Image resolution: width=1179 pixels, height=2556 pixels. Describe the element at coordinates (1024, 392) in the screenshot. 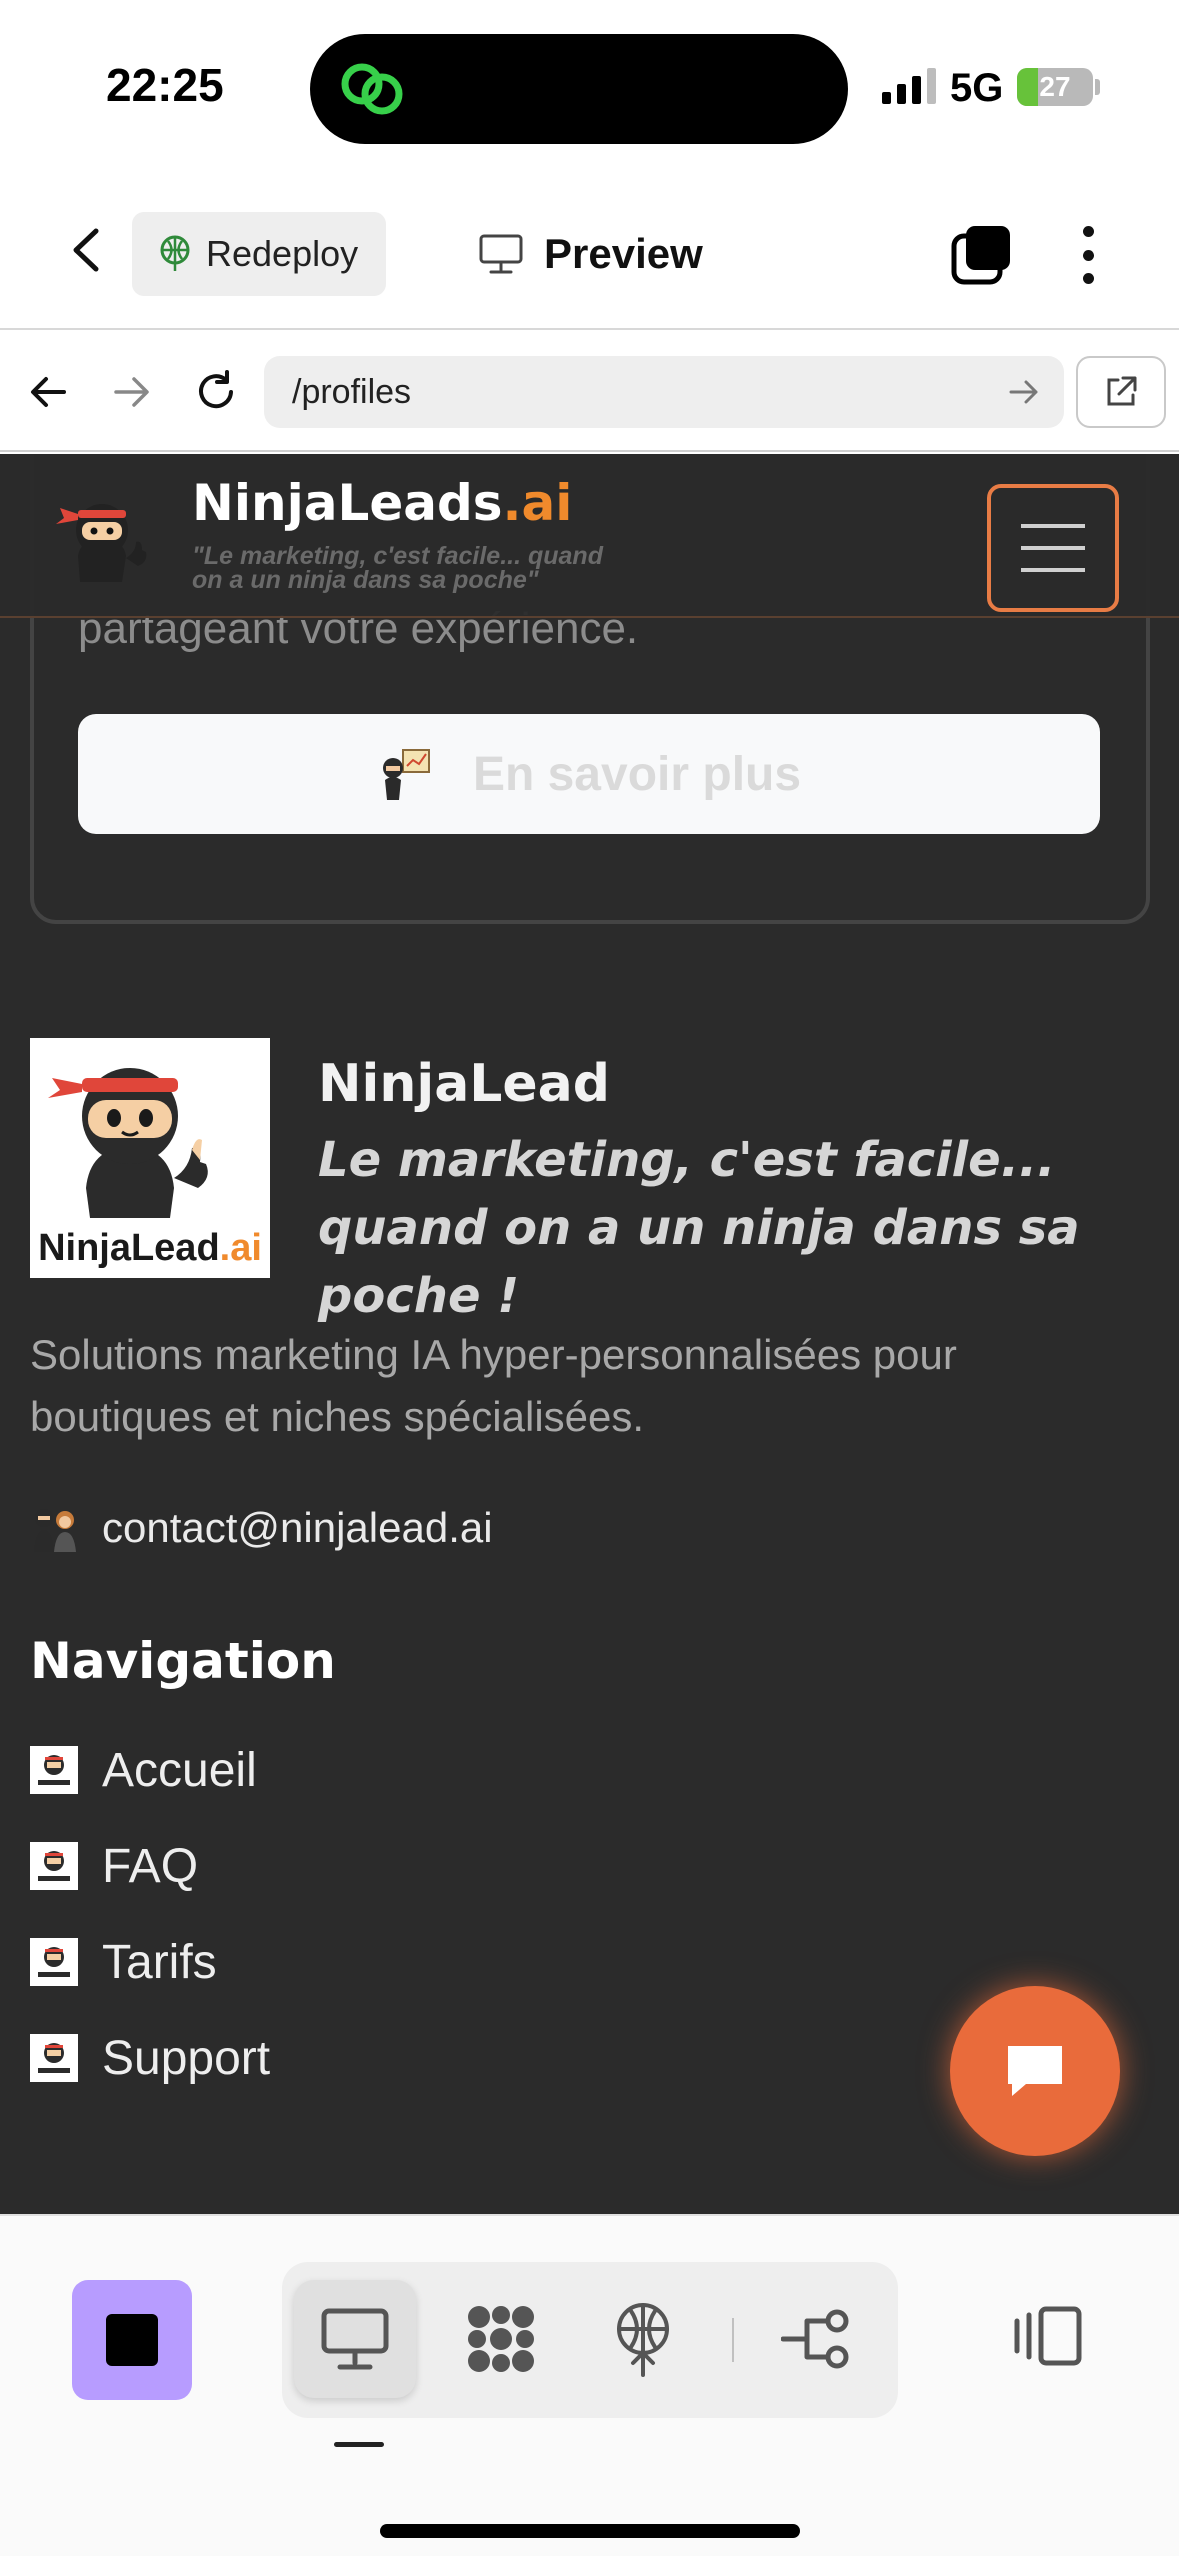

I see `go-arrow-icon` at that location.